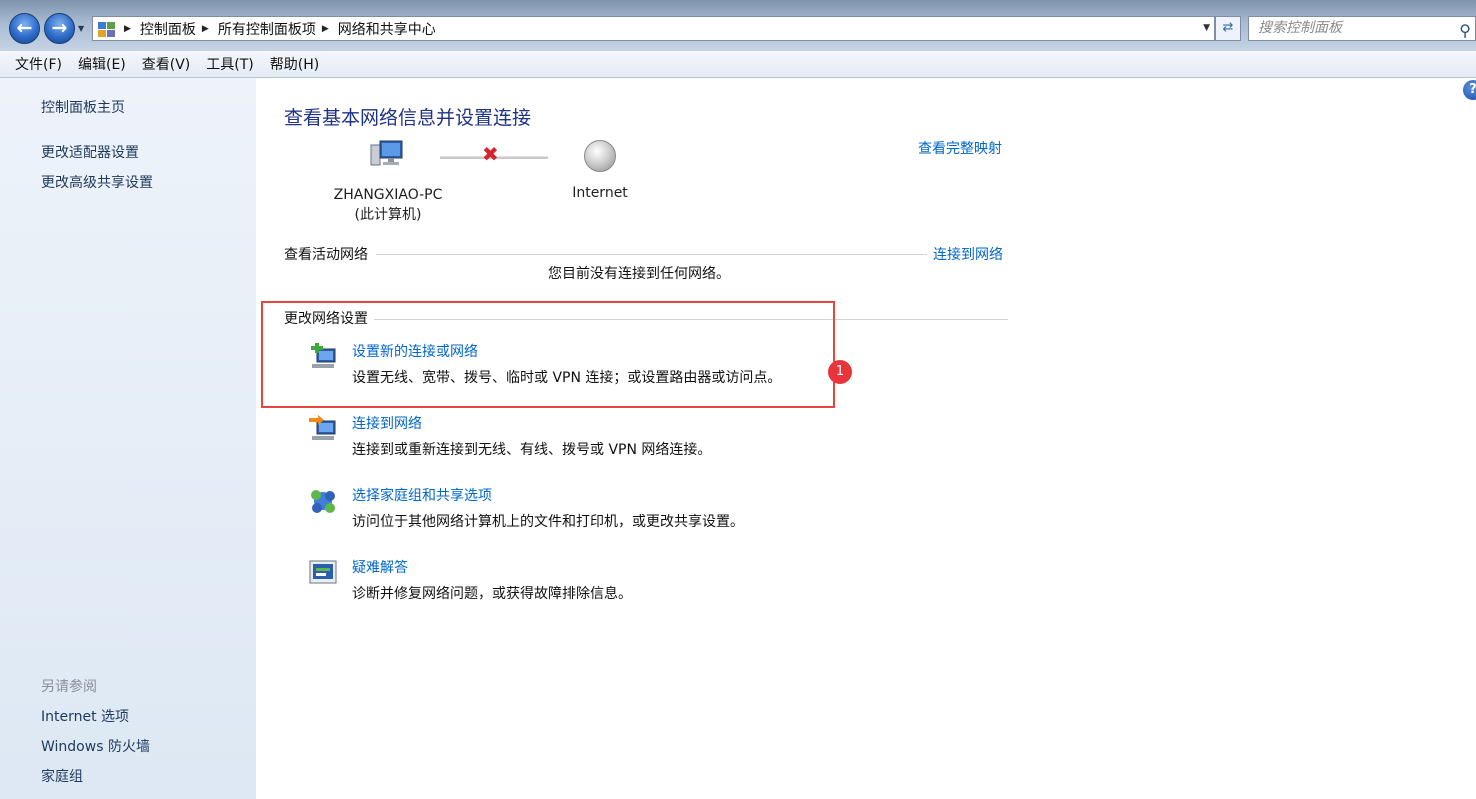 The width and height of the screenshot is (1476, 799). Describe the element at coordinates (168, 29) in the screenshot. I see `breadcrumb-control-panel: 控制面板` at that location.